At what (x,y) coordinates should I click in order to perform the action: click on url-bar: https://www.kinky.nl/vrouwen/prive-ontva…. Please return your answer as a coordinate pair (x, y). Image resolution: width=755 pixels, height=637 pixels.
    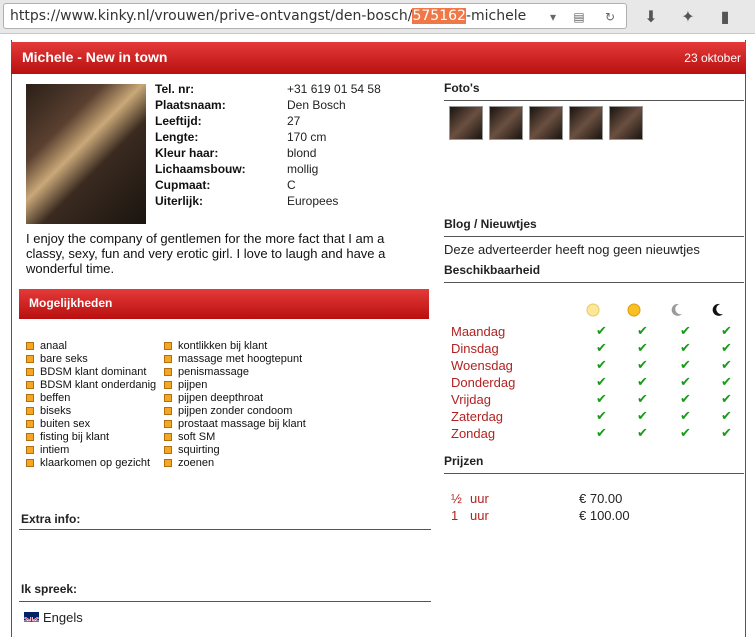
    Looking at the image, I should click on (315, 16).